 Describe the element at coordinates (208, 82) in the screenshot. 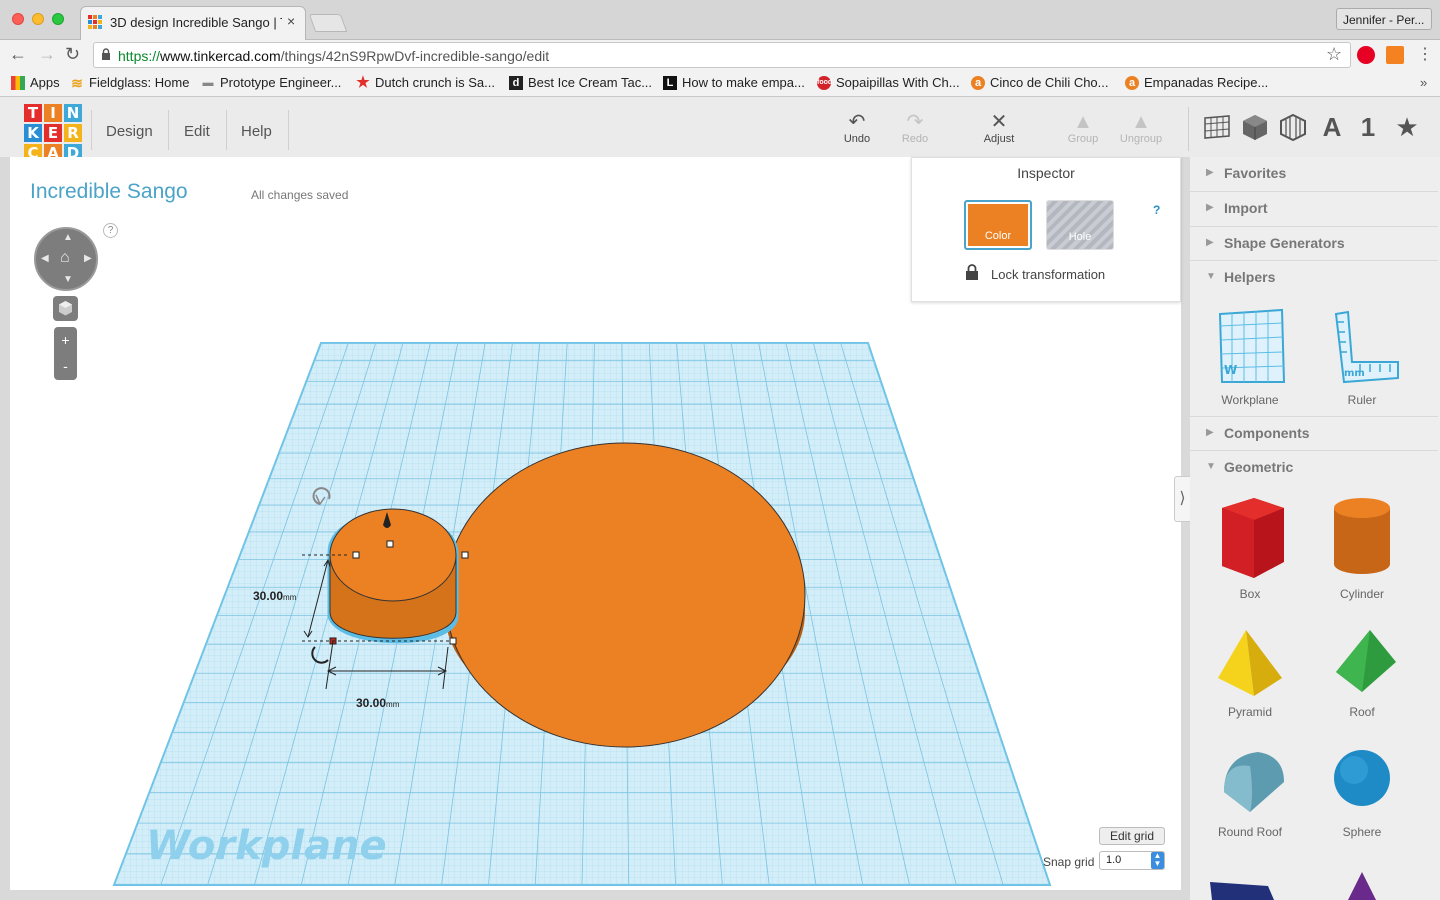

I see `dash-icon: ▬` at that location.